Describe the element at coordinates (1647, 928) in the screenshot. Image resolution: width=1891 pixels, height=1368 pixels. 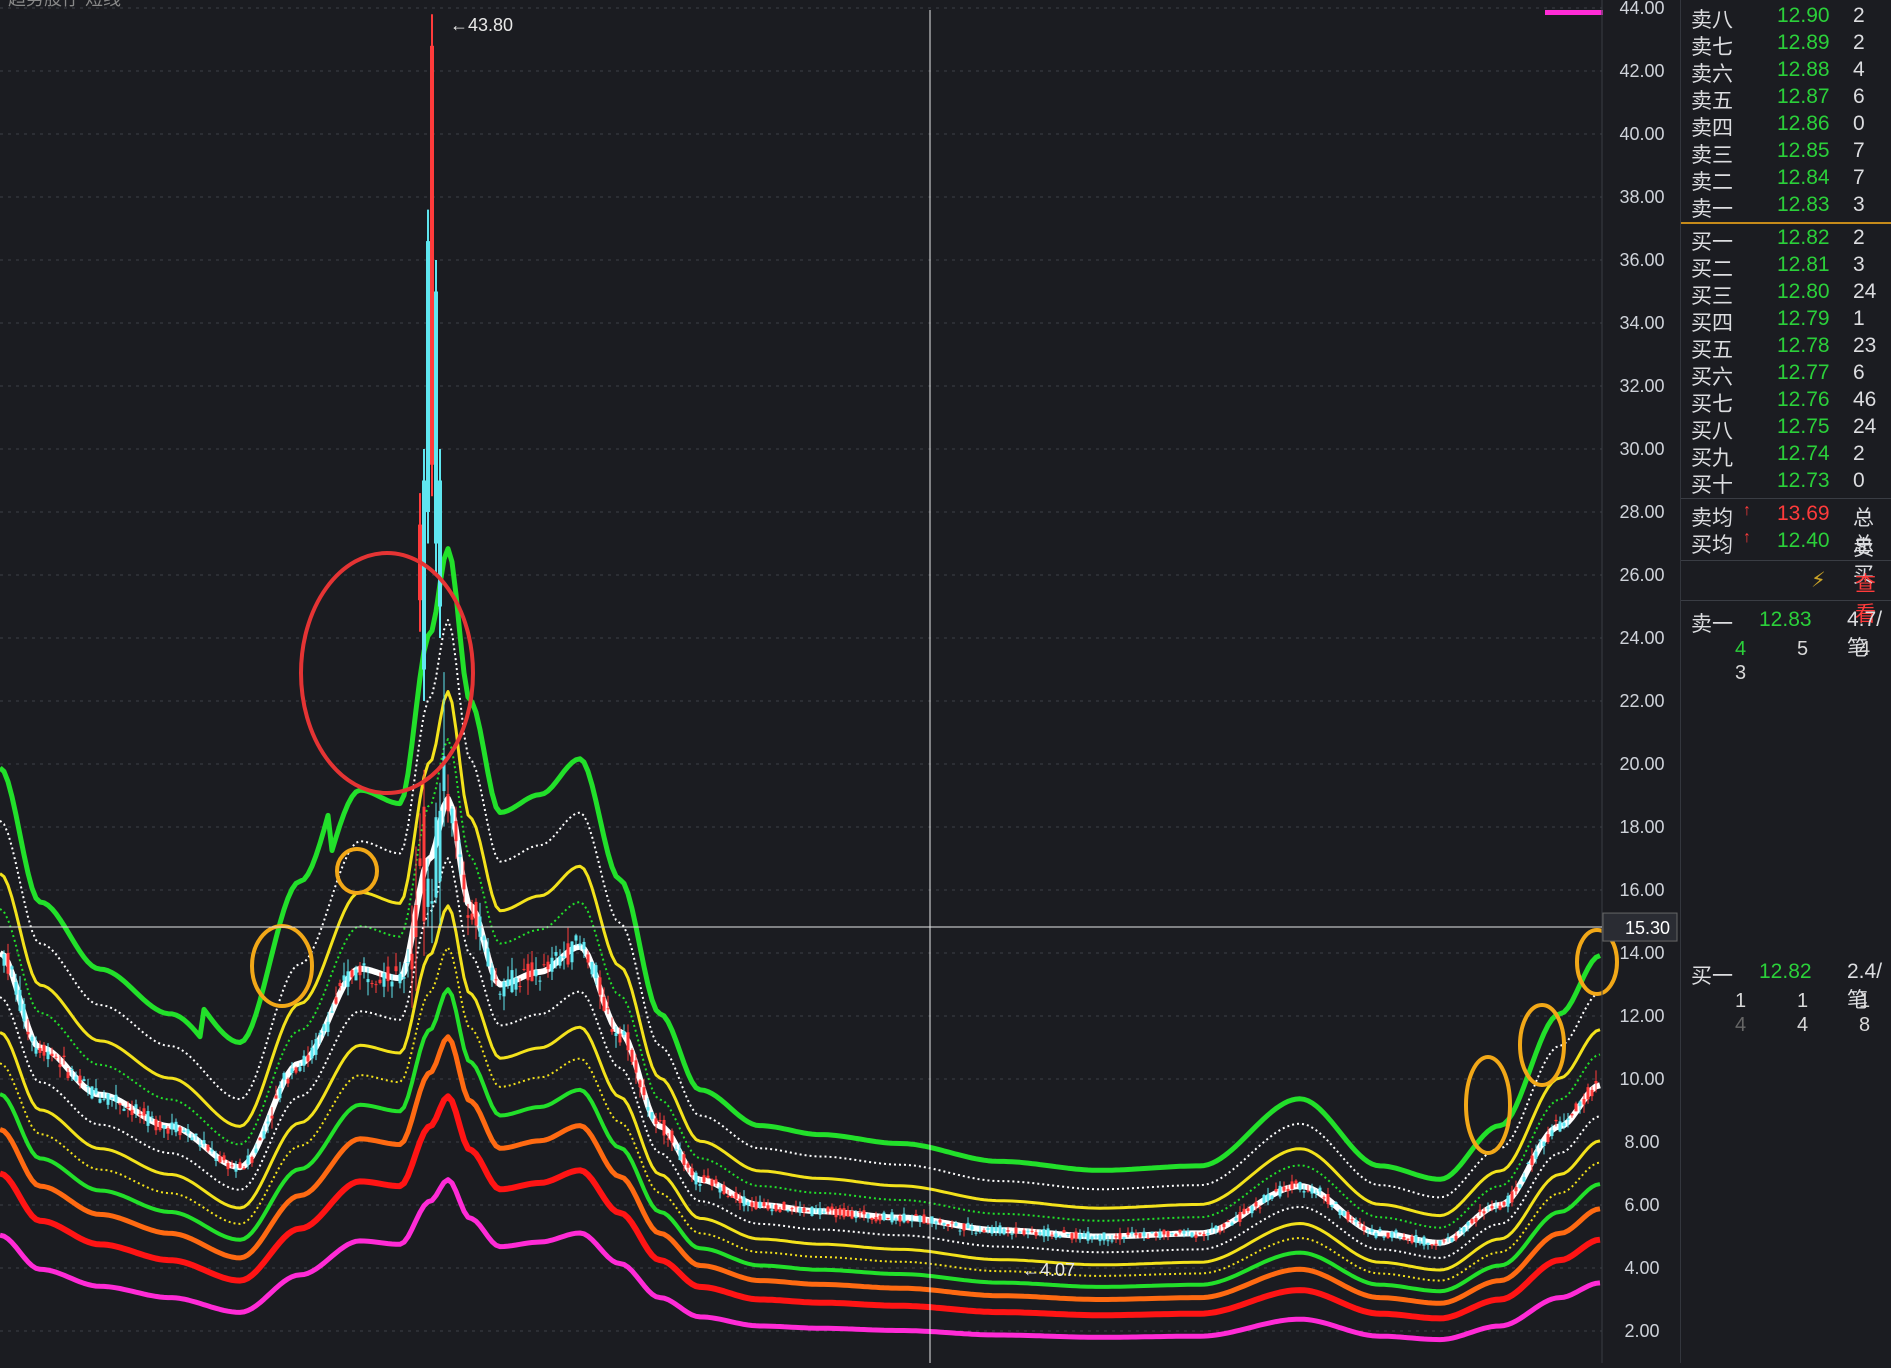
I see `crosshair-price-label: 15.30` at that location.